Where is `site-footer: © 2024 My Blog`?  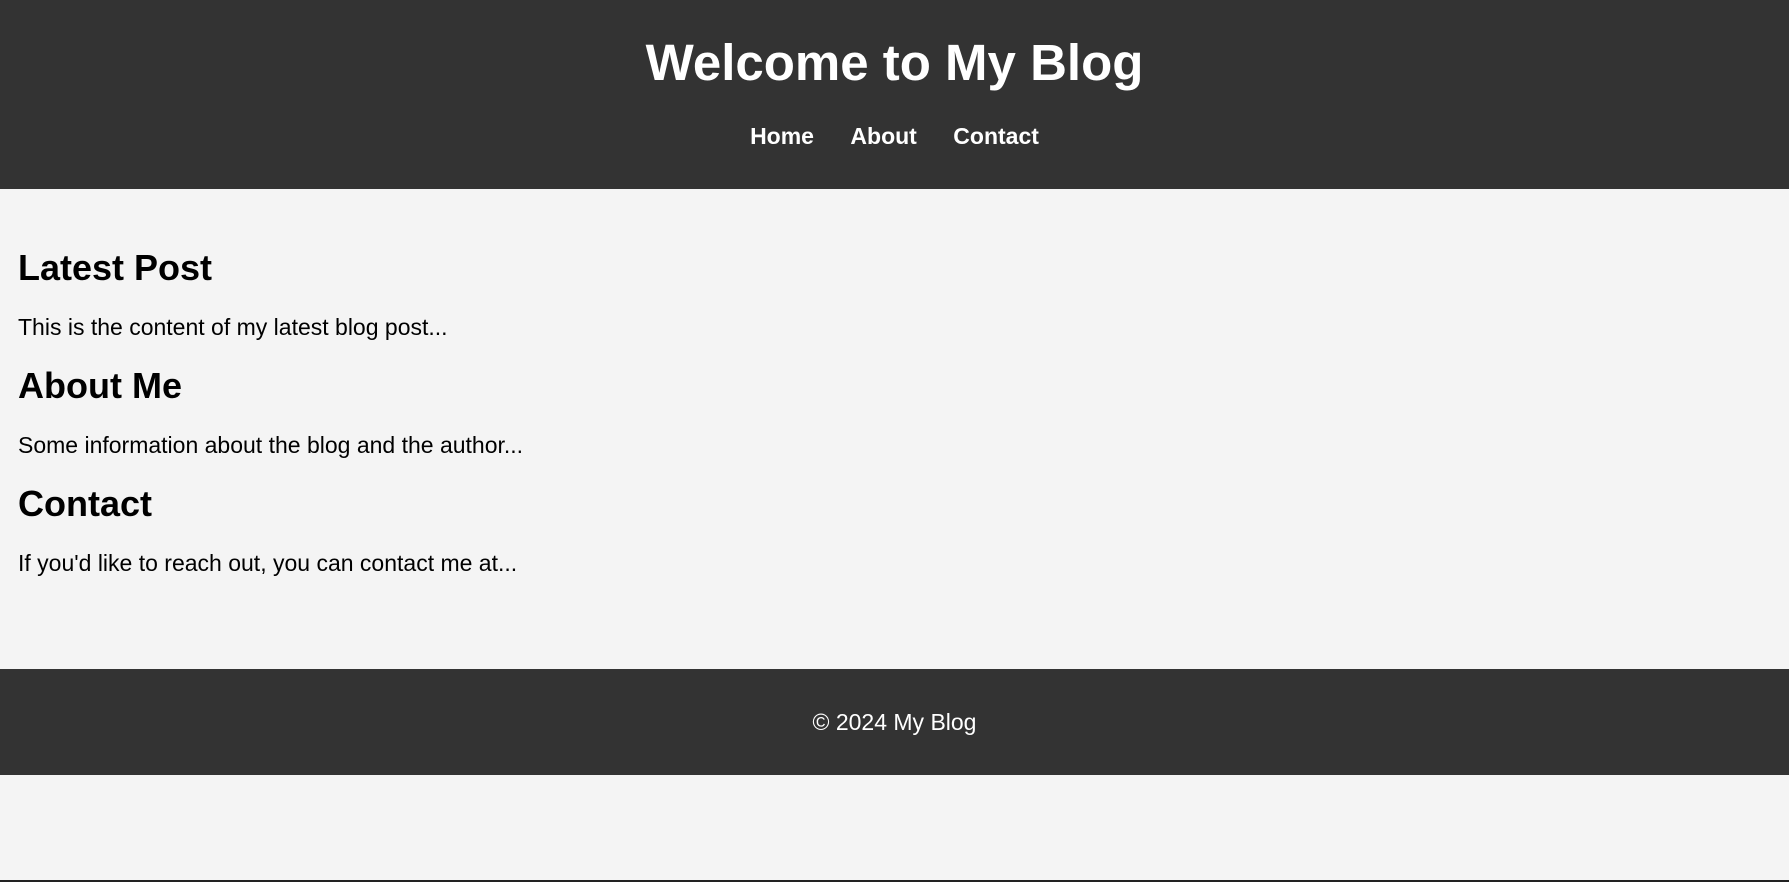 site-footer: © 2024 My Blog is located at coordinates (894, 722).